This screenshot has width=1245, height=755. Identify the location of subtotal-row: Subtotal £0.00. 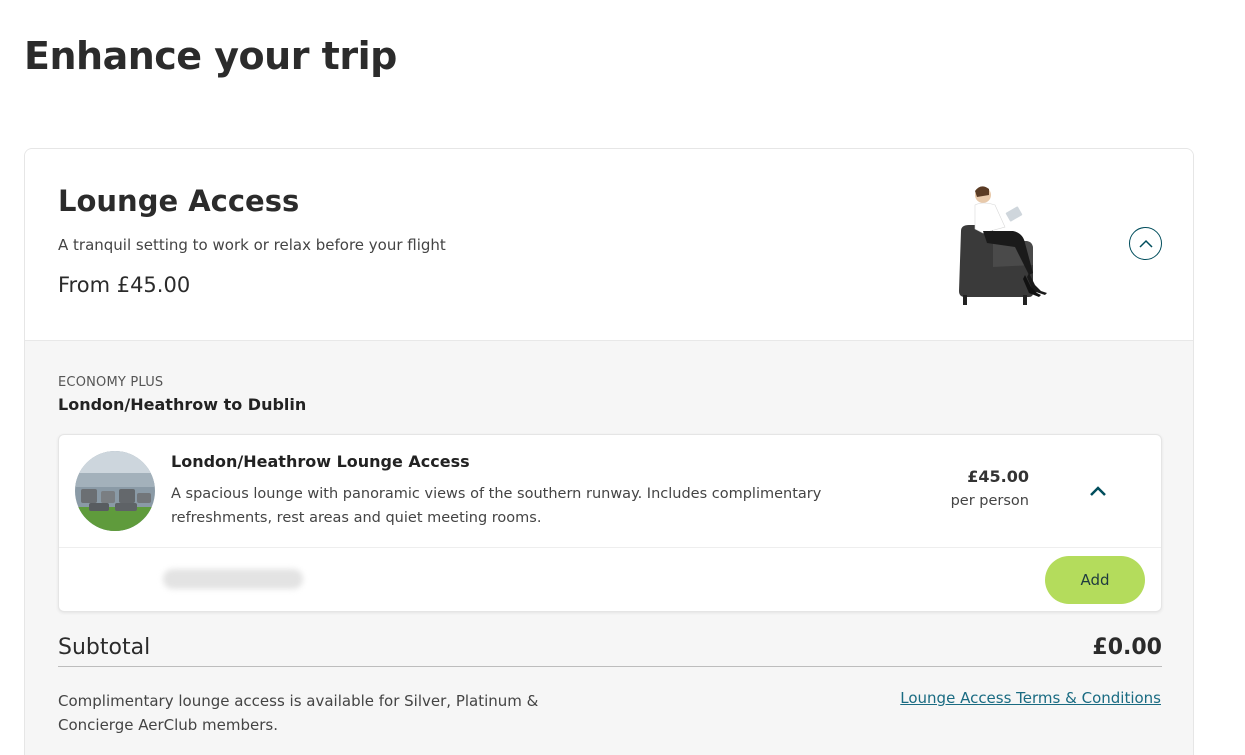
(610, 650).